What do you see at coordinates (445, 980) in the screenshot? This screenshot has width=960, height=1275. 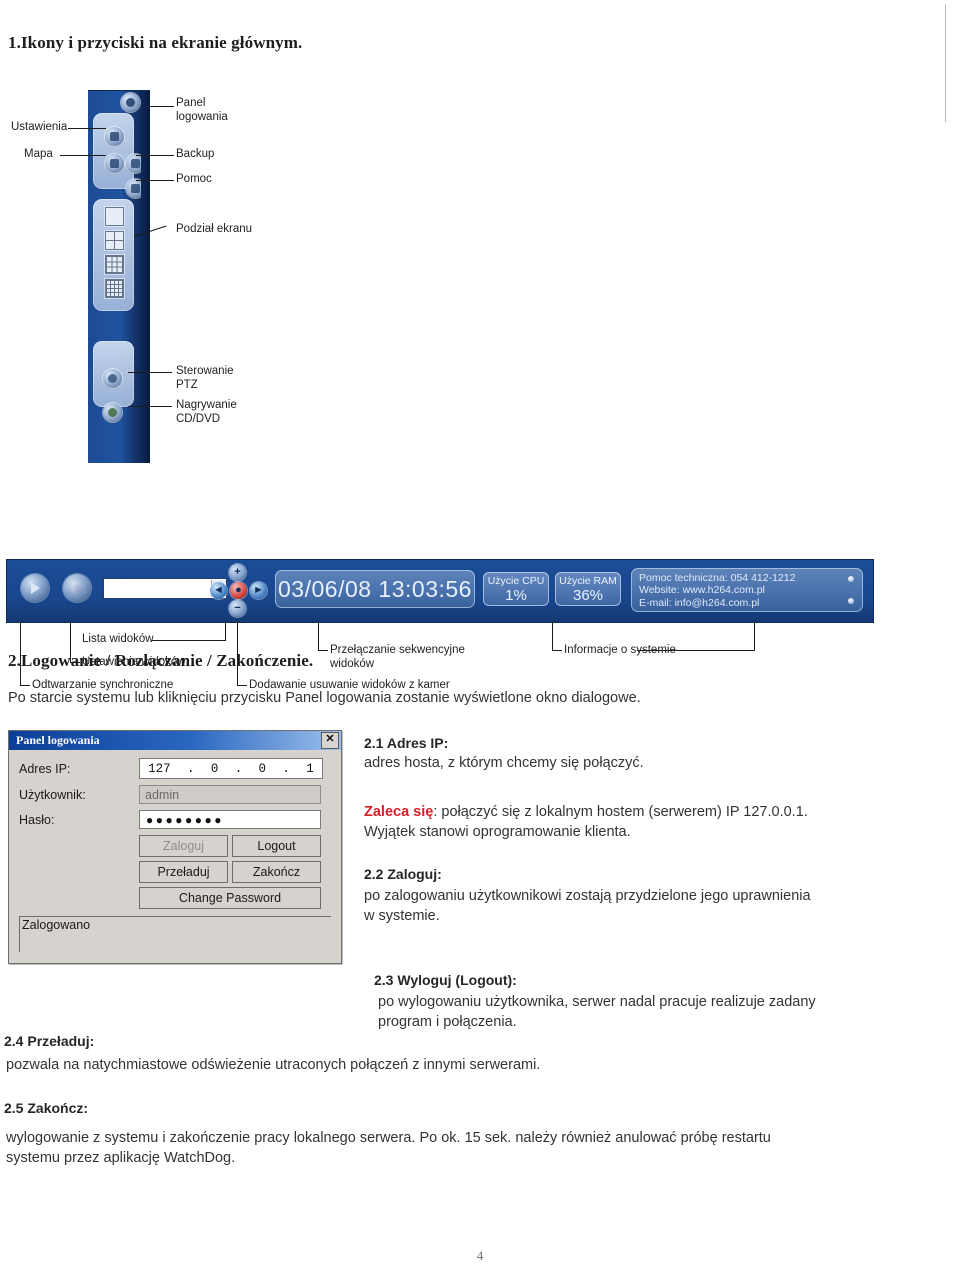 I see `item-2-3-heading: 2.3 Wyloguj (Logout):` at bounding box center [445, 980].